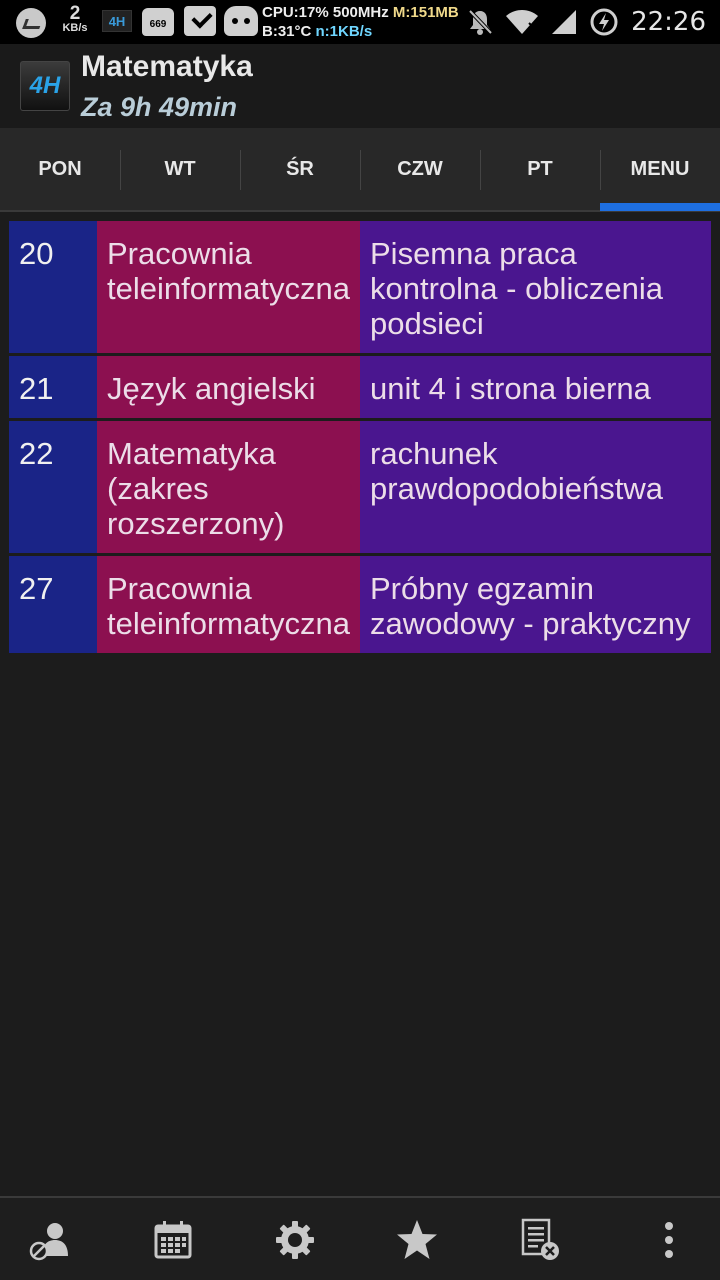 The width and height of the screenshot is (720, 1280). I want to click on cpu-readout: CPU:17% 500MHz, so click(325, 12).